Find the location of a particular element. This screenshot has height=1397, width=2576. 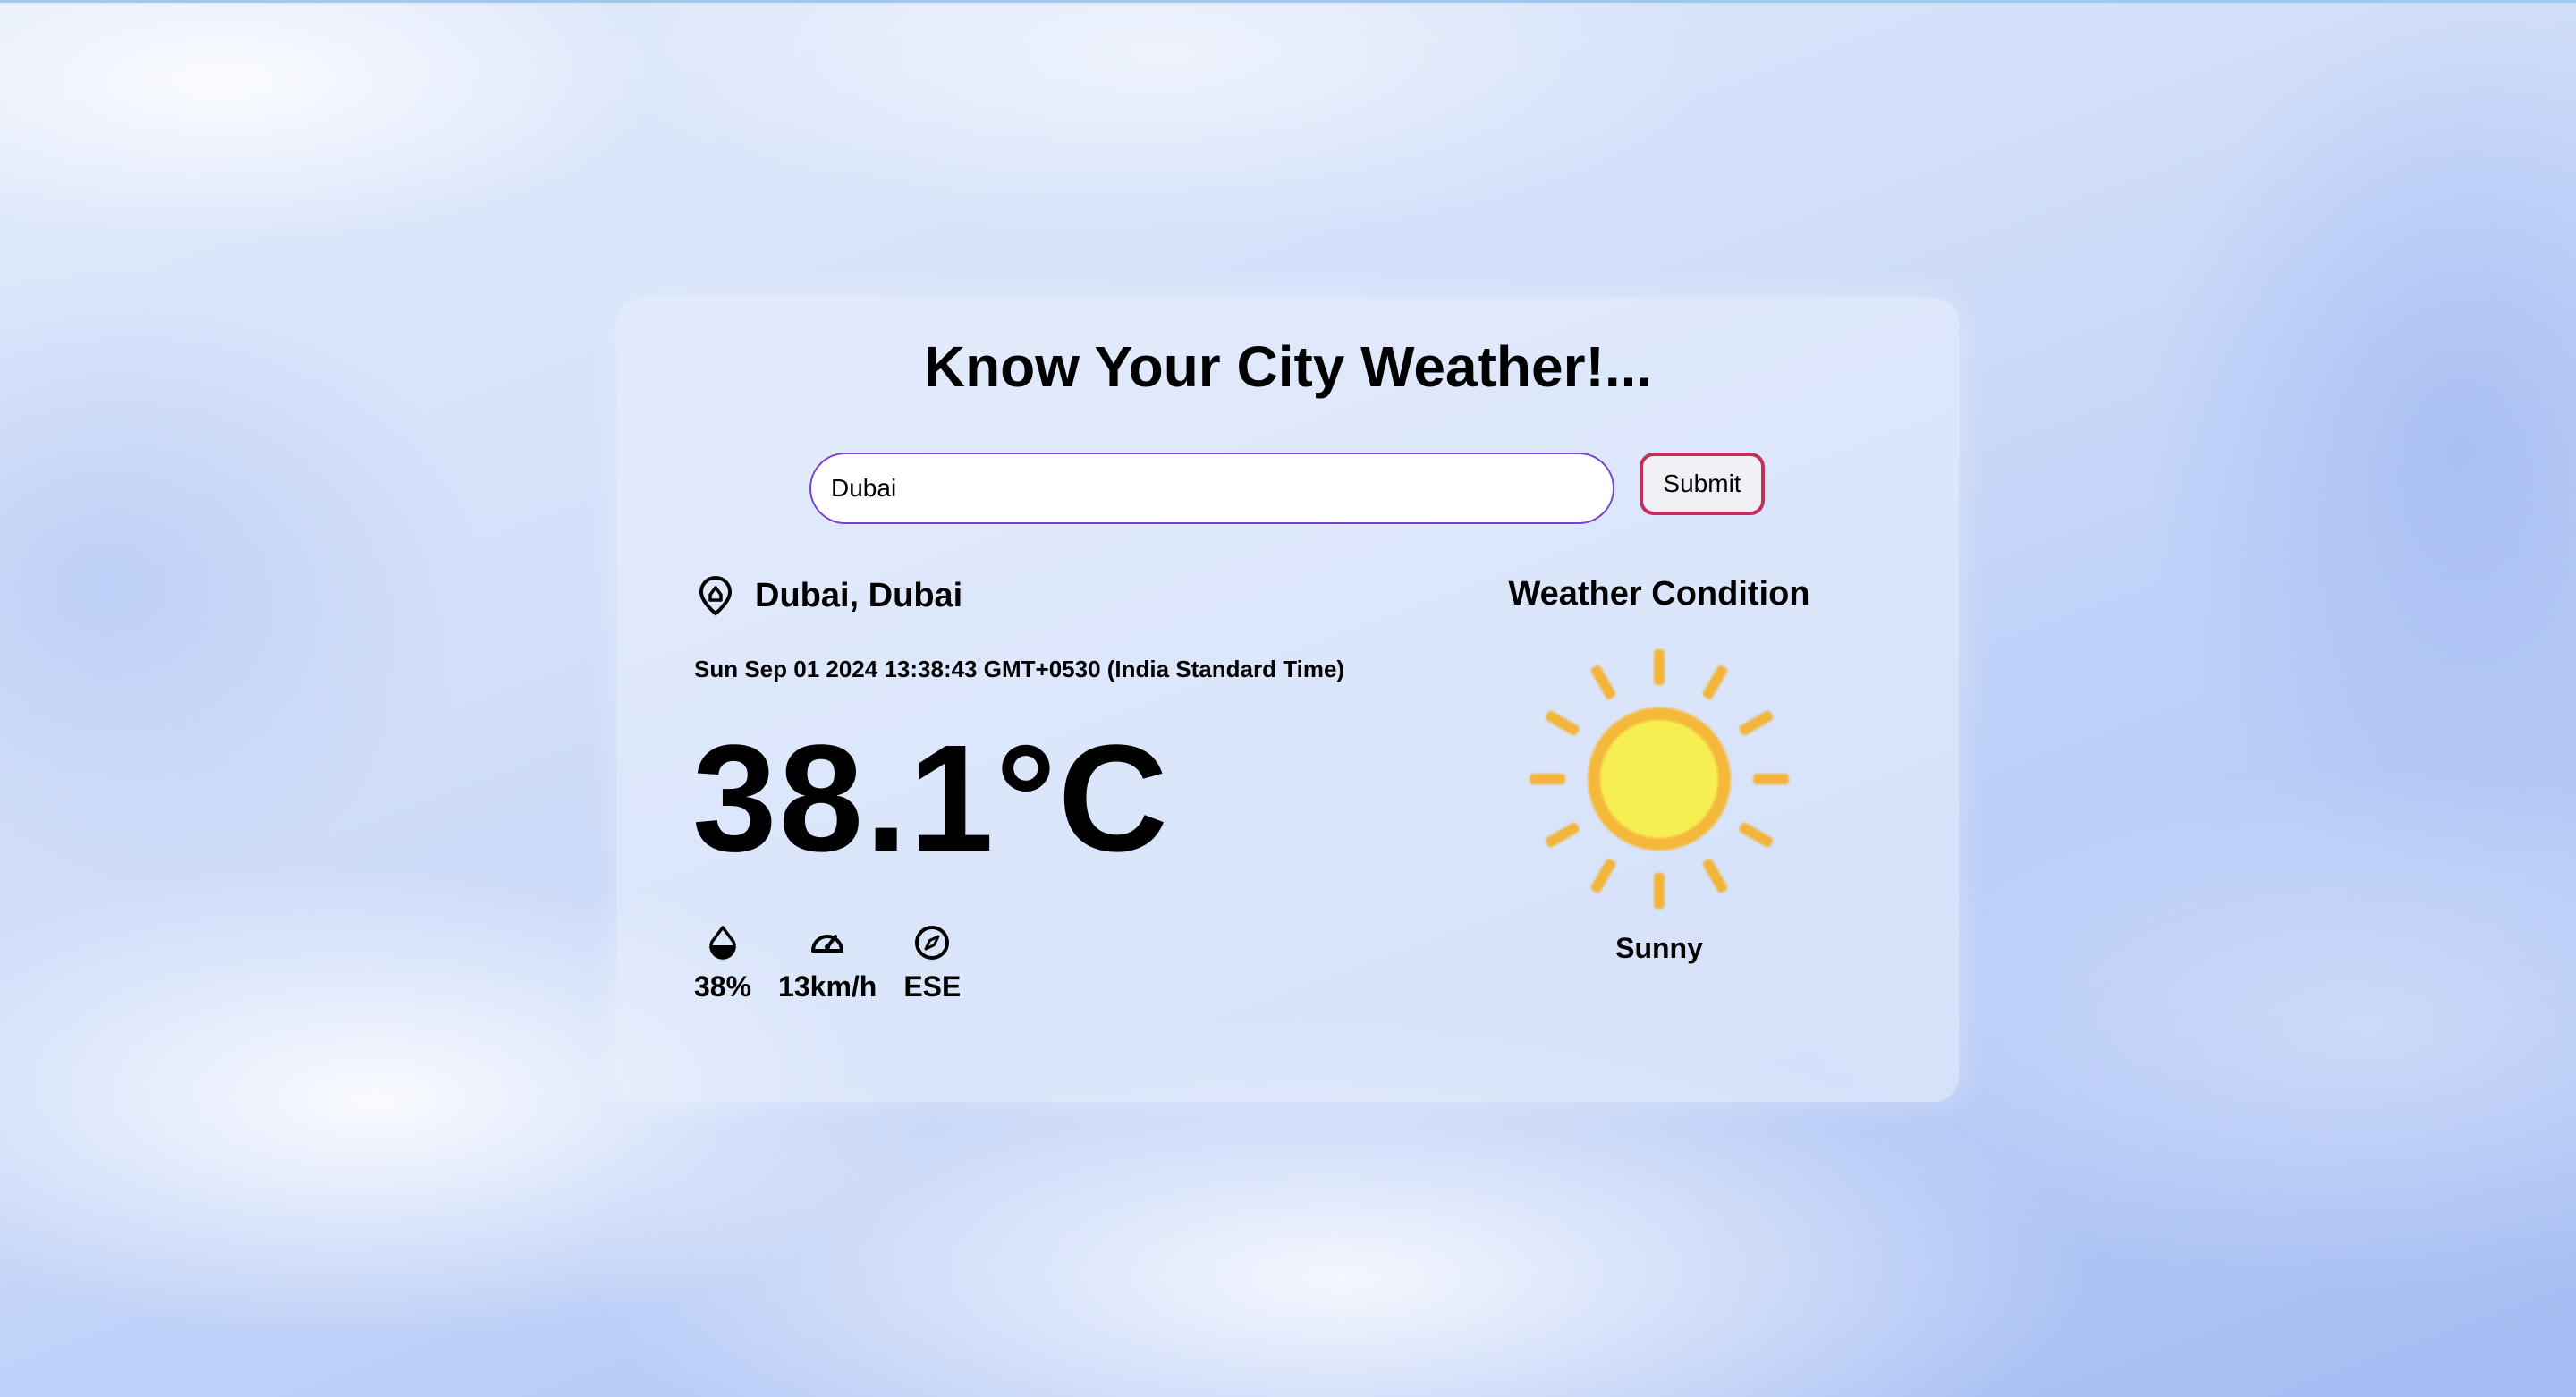

weather-stats: 38% 13km/h ESE is located at coordinates (827, 963).